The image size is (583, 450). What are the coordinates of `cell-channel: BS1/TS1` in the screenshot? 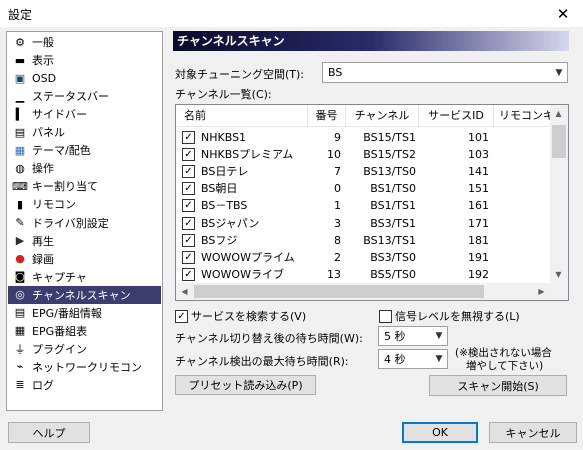 It's located at (393, 206).